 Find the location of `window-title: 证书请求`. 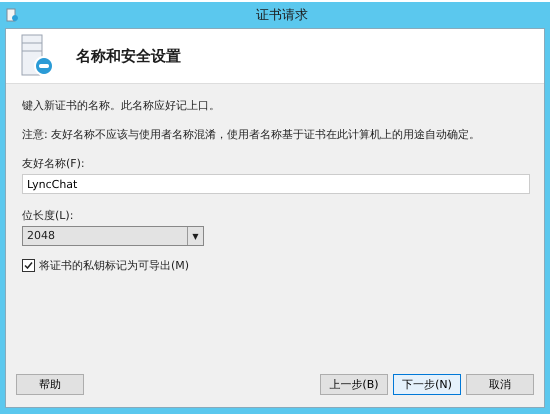

window-title: 证书请求 is located at coordinates (282, 15).